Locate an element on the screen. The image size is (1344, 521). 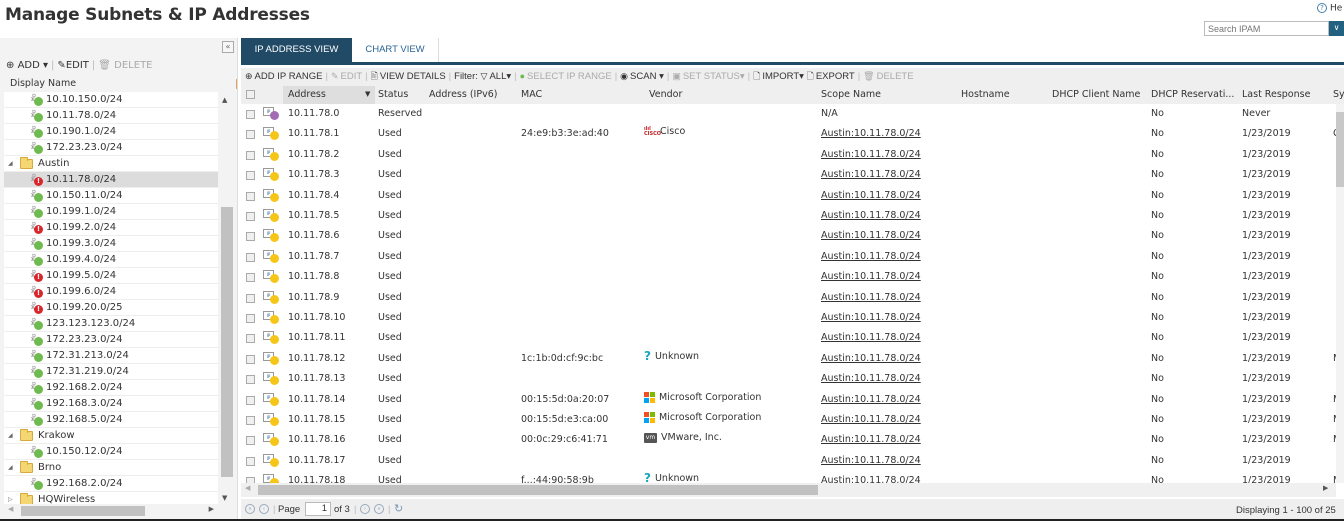
refresh-icon: ↻ is located at coordinates (398, 508).